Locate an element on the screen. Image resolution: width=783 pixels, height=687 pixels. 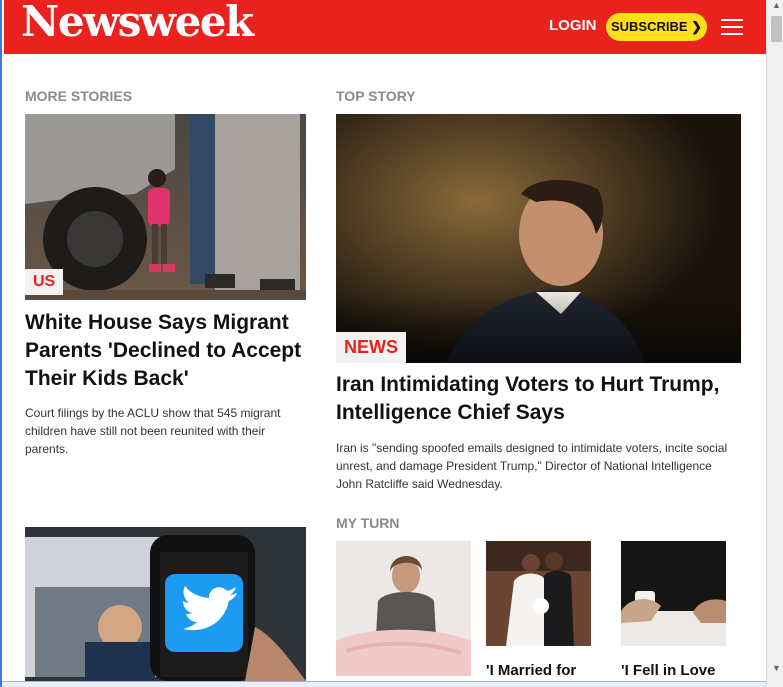
twitter-phone-photo is located at coordinates (165, 604).